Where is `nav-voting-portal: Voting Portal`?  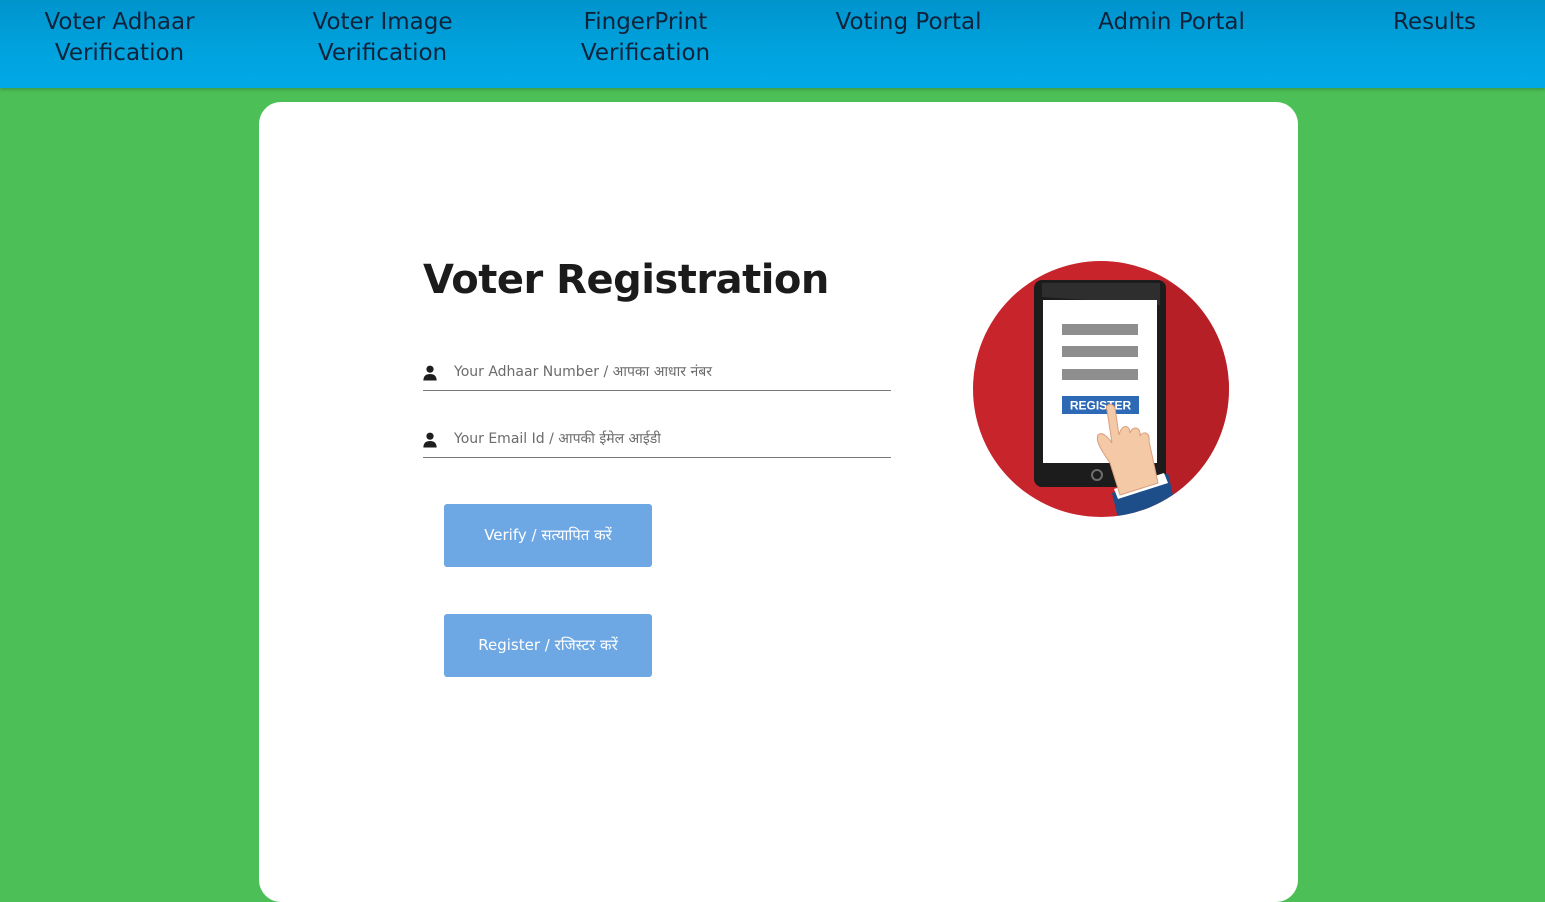 nav-voting-portal: Voting Portal is located at coordinates (908, 22).